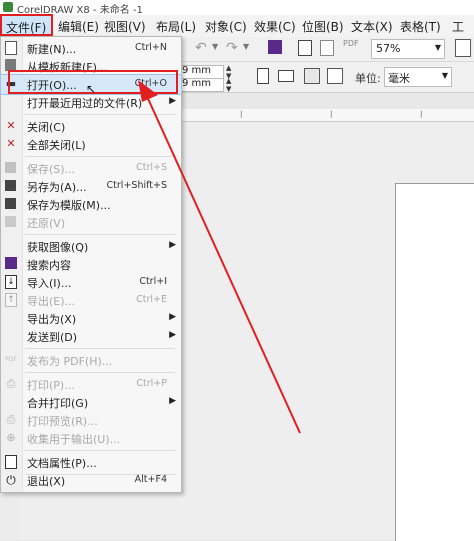 The width and height of the screenshot is (474, 541). What do you see at coordinates (91, 89) in the screenshot?
I see `mouse-cursor-icon: ↖` at bounding box center [91, 89].